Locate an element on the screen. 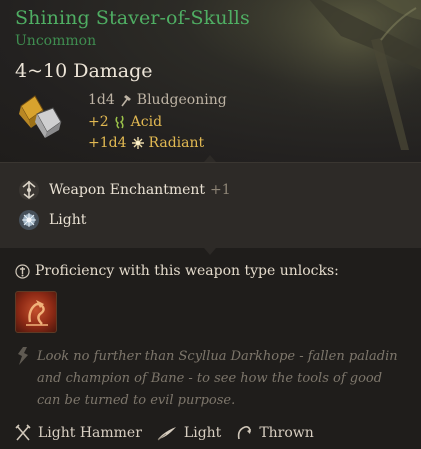 This screenshot has width=421, height=449. enchantment-label: Weapon Enchantment is located at coordinates (127, 190).